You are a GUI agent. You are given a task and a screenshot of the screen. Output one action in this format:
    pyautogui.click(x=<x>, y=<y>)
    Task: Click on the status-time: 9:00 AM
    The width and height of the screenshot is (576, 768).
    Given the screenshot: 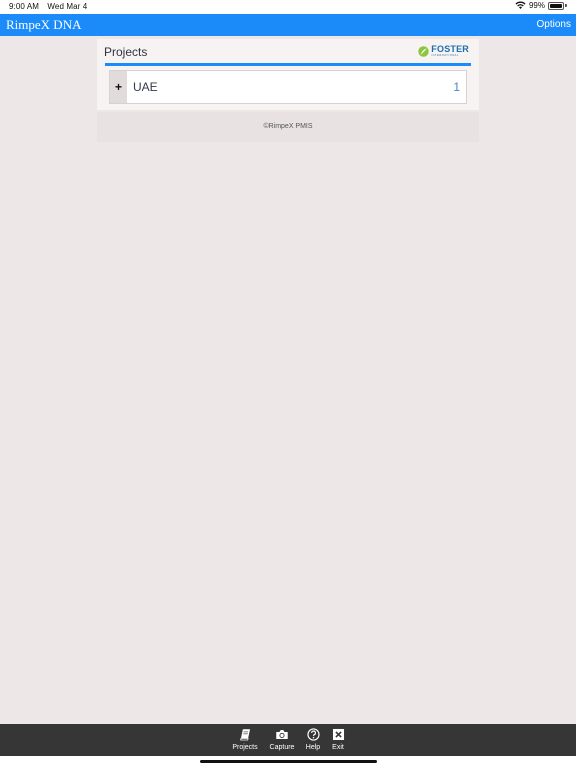 What is the action you would take?
    pyautogui.click(x=24, y=6)
    